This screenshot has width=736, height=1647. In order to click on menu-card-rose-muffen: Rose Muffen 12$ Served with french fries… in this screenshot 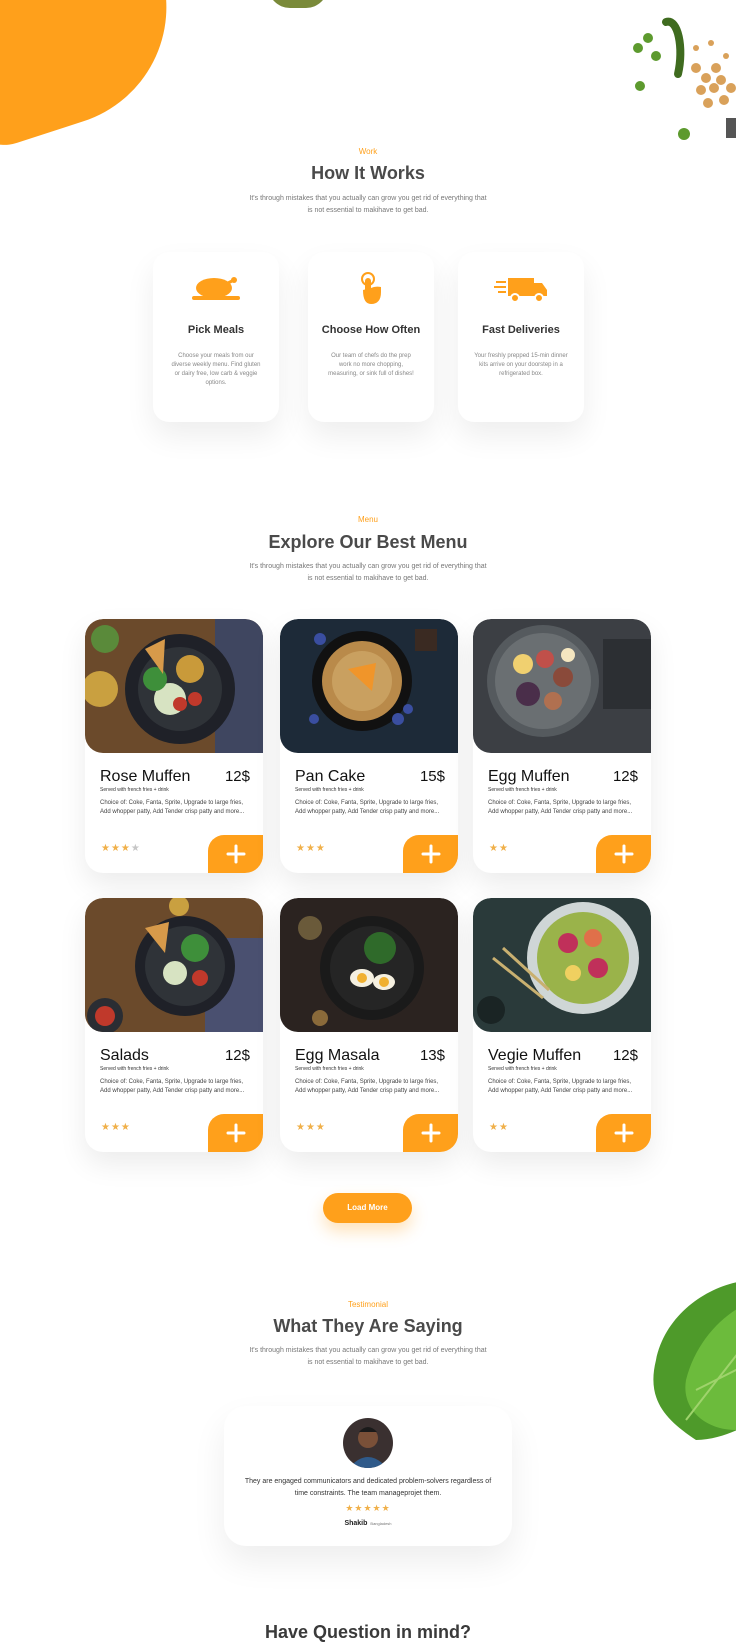, I will do `click(174, 746)`.